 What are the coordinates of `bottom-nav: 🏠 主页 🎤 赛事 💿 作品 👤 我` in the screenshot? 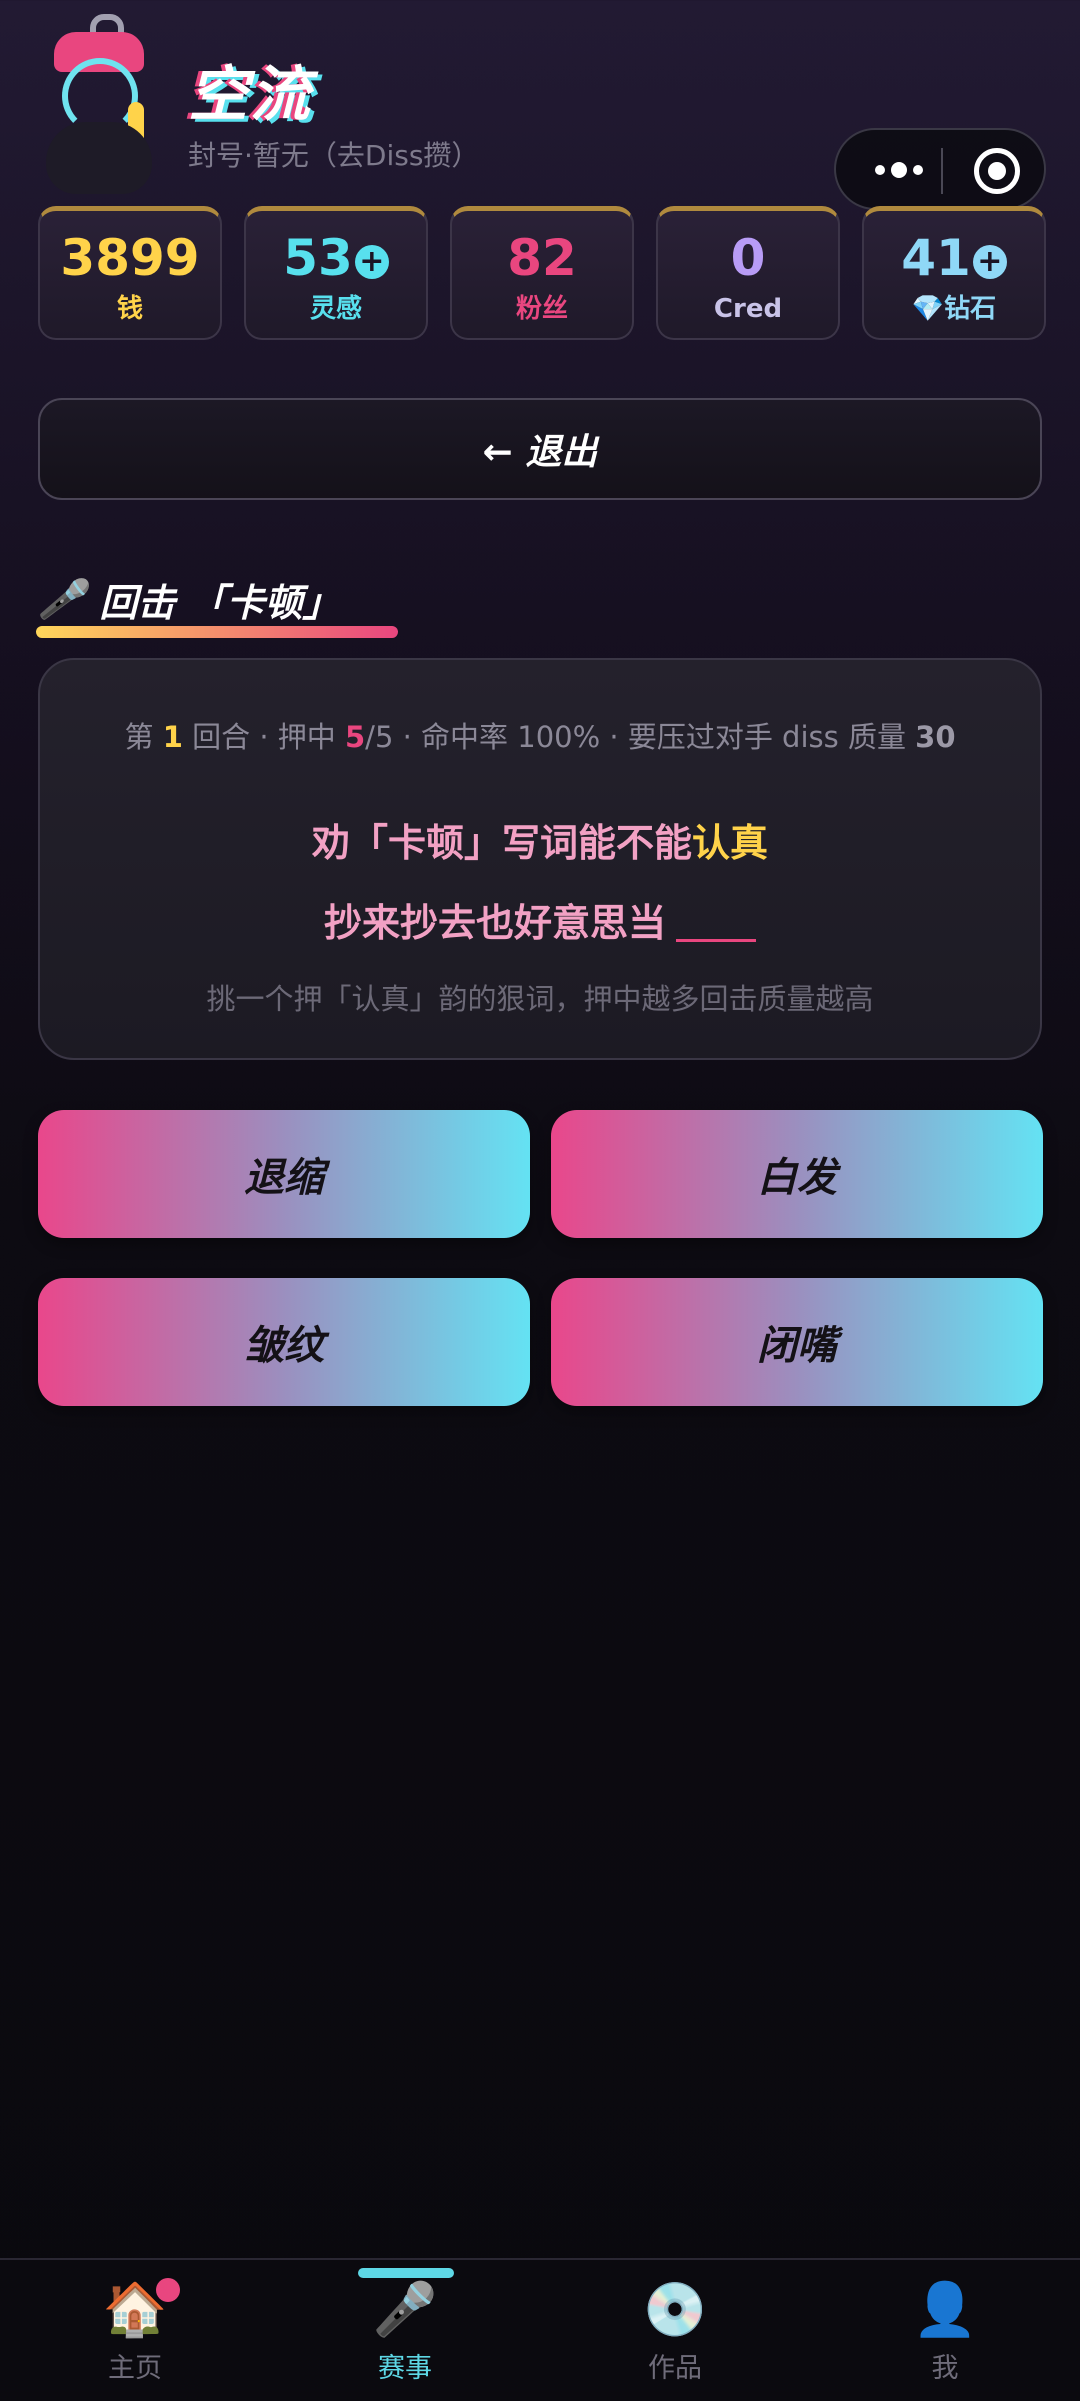 It's located at (540, 2329).